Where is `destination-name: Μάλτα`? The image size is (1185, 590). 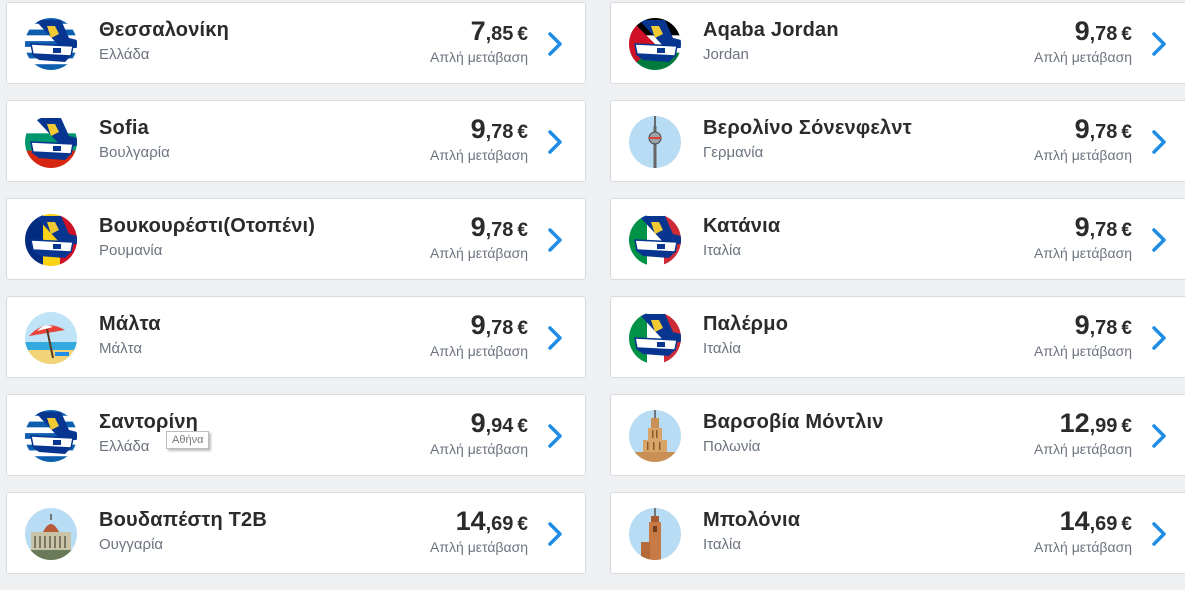 destination-name: Μάλτα is located at coordinates (130, 324).